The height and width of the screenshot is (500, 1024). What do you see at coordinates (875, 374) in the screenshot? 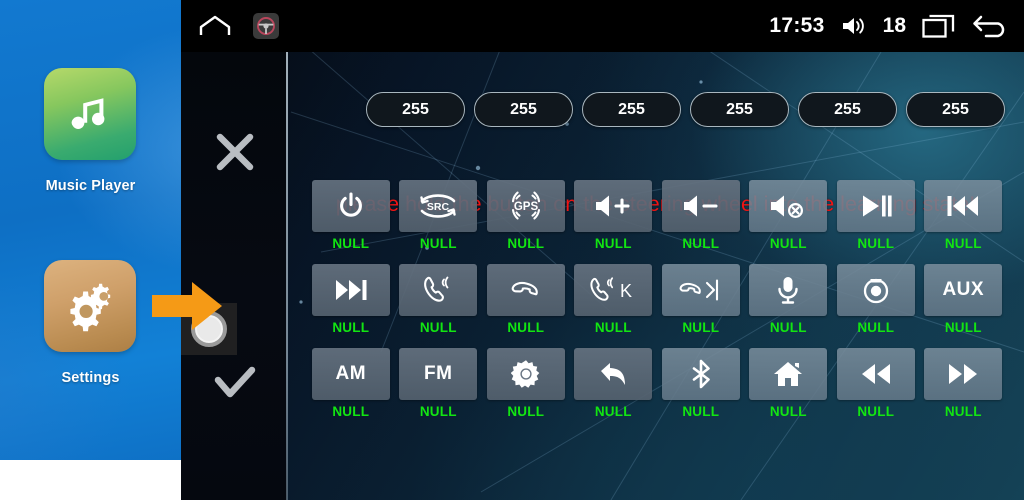
I see `rewind-icon` at bounding box center [875, 374].